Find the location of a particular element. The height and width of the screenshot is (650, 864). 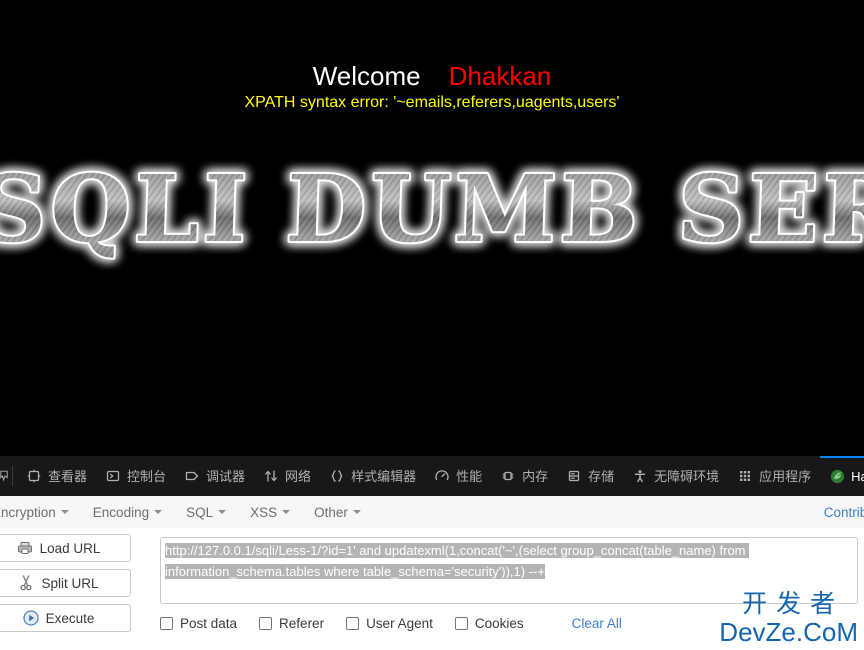

devtools-tab-inspector: 查看器 is located at coordinates (56, 476).